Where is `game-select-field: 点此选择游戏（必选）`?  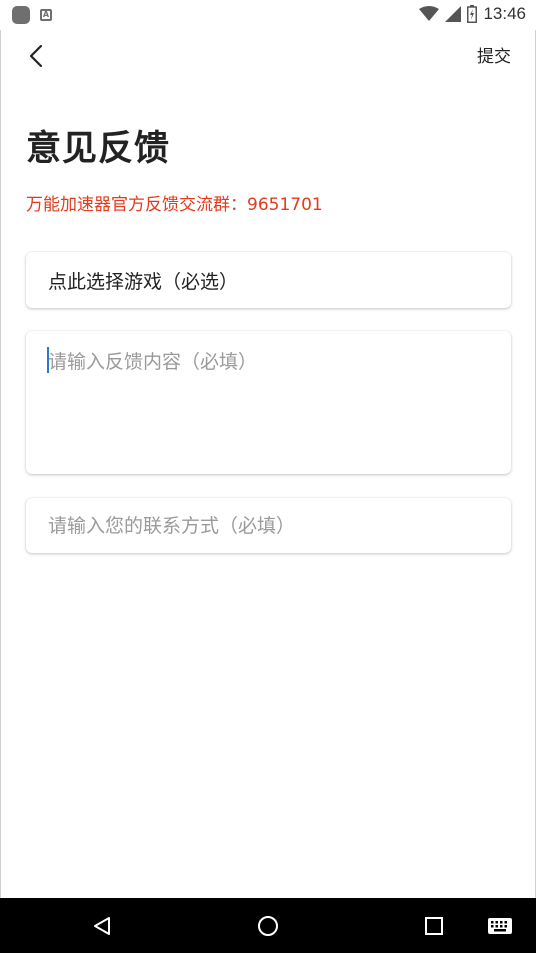
game-select-field: 点此选择游戏（必选） is located at coordinates (268, 280).